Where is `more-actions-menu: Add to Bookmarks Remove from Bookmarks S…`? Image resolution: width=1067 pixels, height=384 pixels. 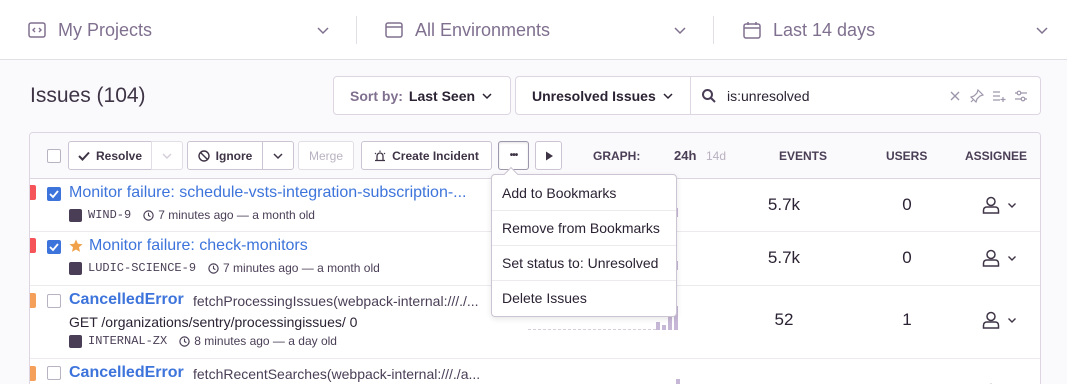 more-actions-menu: Add to Bookmarks Remove from Bookmarks S… is located at coordinates (584, 241).